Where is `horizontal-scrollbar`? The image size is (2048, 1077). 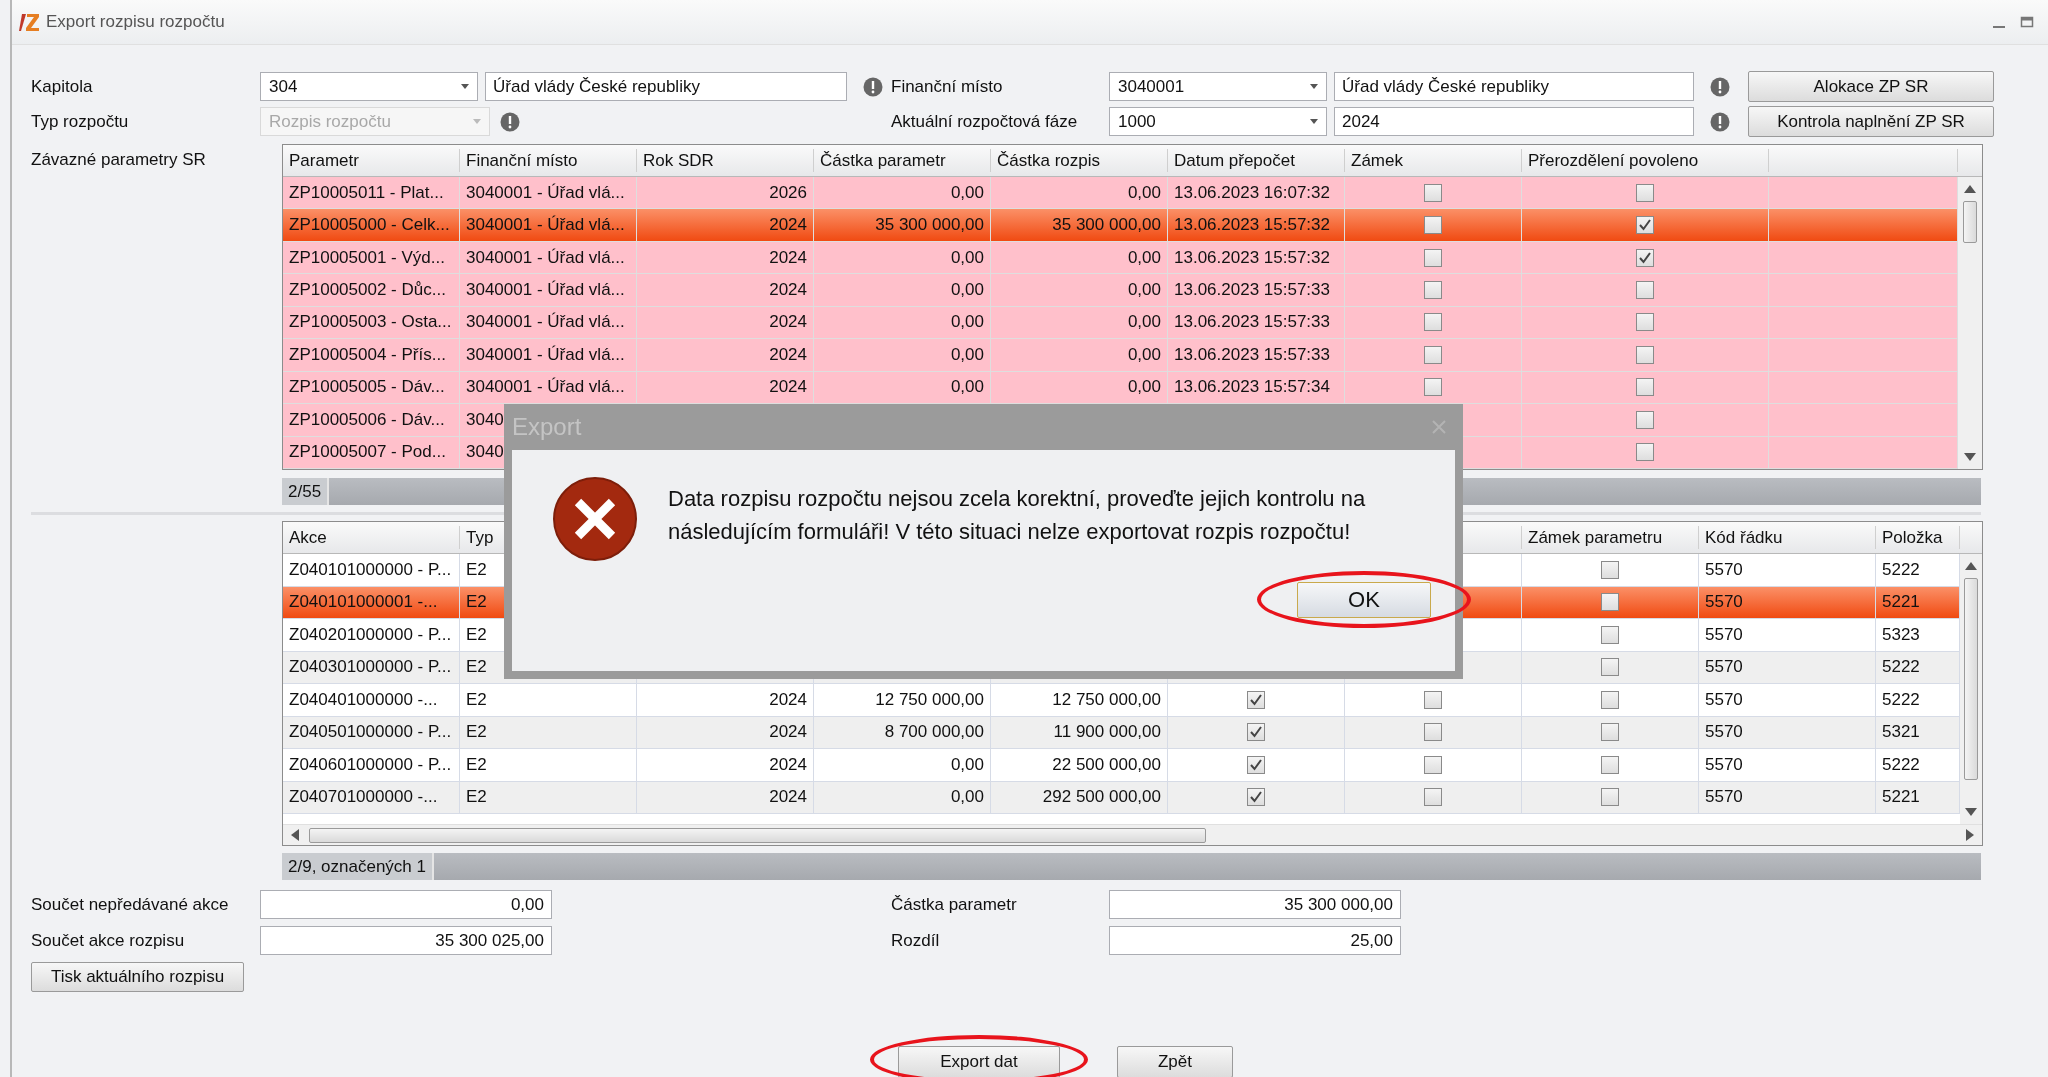 horizontal-scrollbar is located at coordinates (1132, 834).